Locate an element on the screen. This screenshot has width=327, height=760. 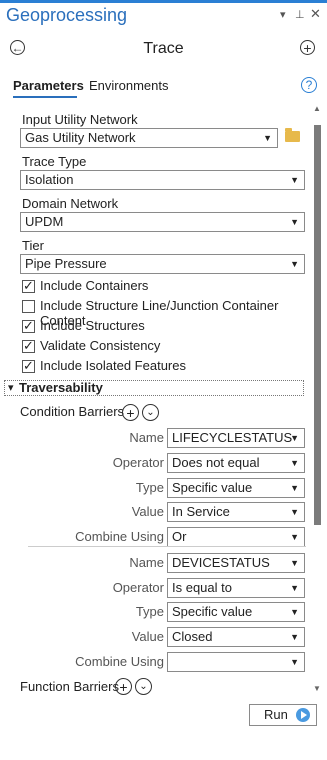
barrier2-value-dropdown: Closed ▼ is located at coordinates (236, 637).